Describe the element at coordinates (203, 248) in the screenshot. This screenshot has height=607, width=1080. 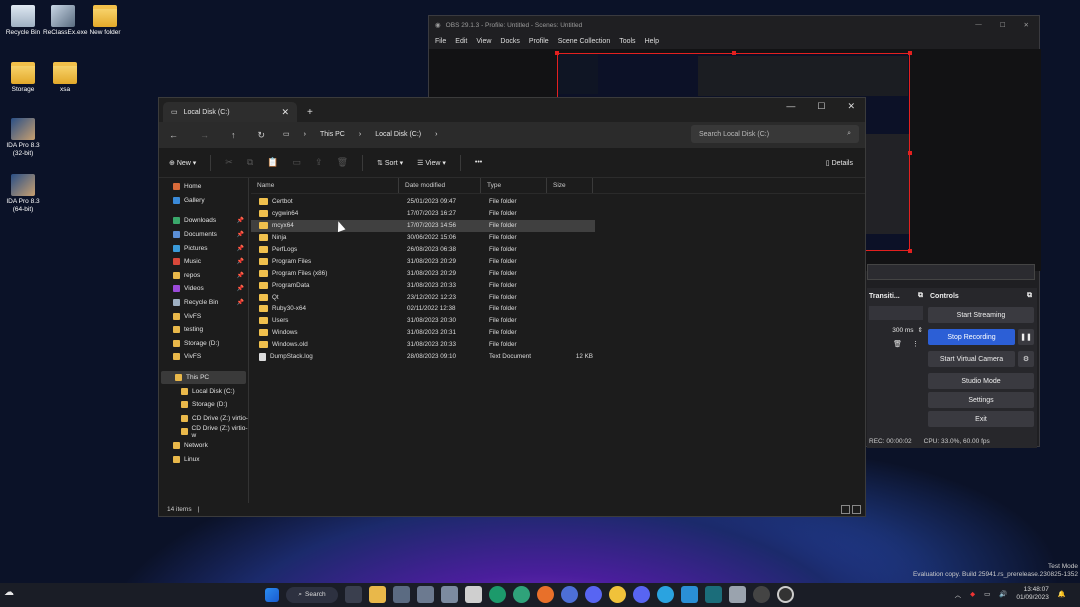
I see `nav-item: Pictures 📌` at that location.